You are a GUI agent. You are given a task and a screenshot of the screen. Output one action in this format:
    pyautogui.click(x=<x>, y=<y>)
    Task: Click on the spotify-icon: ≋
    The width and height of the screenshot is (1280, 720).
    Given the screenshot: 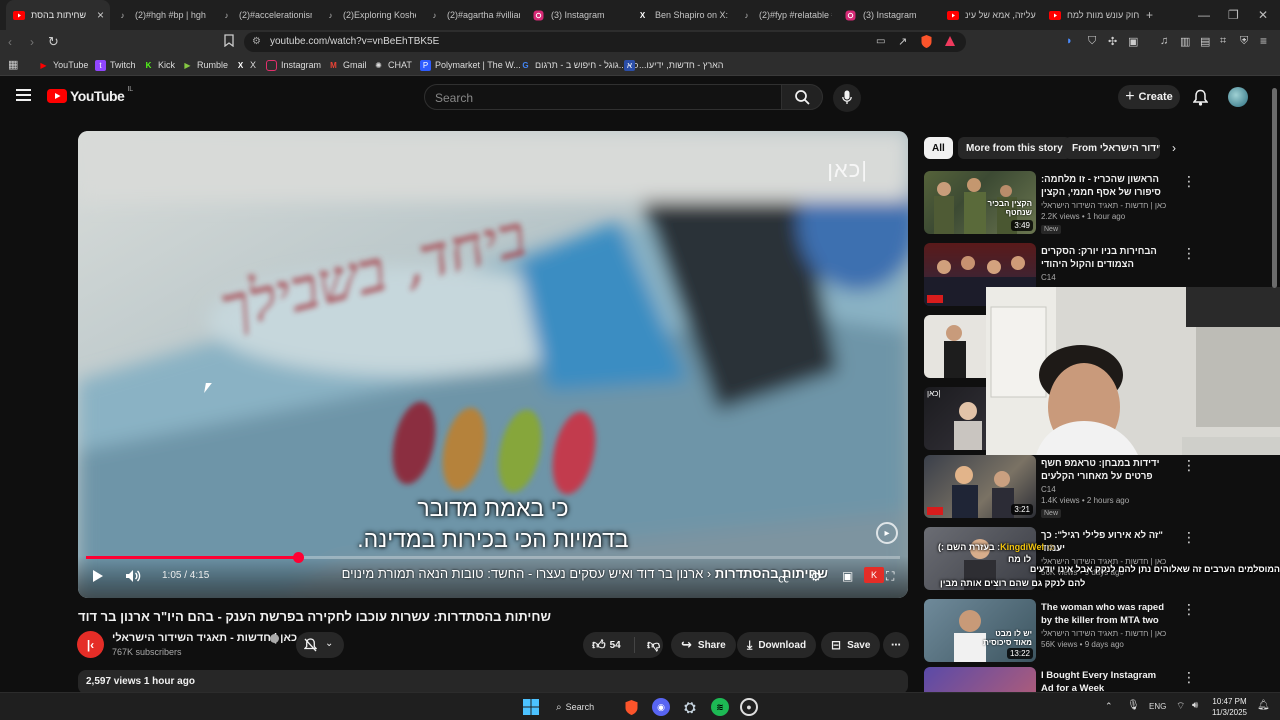 What is the action you would take?
    pyautogui.click(x=720, y=707)
    